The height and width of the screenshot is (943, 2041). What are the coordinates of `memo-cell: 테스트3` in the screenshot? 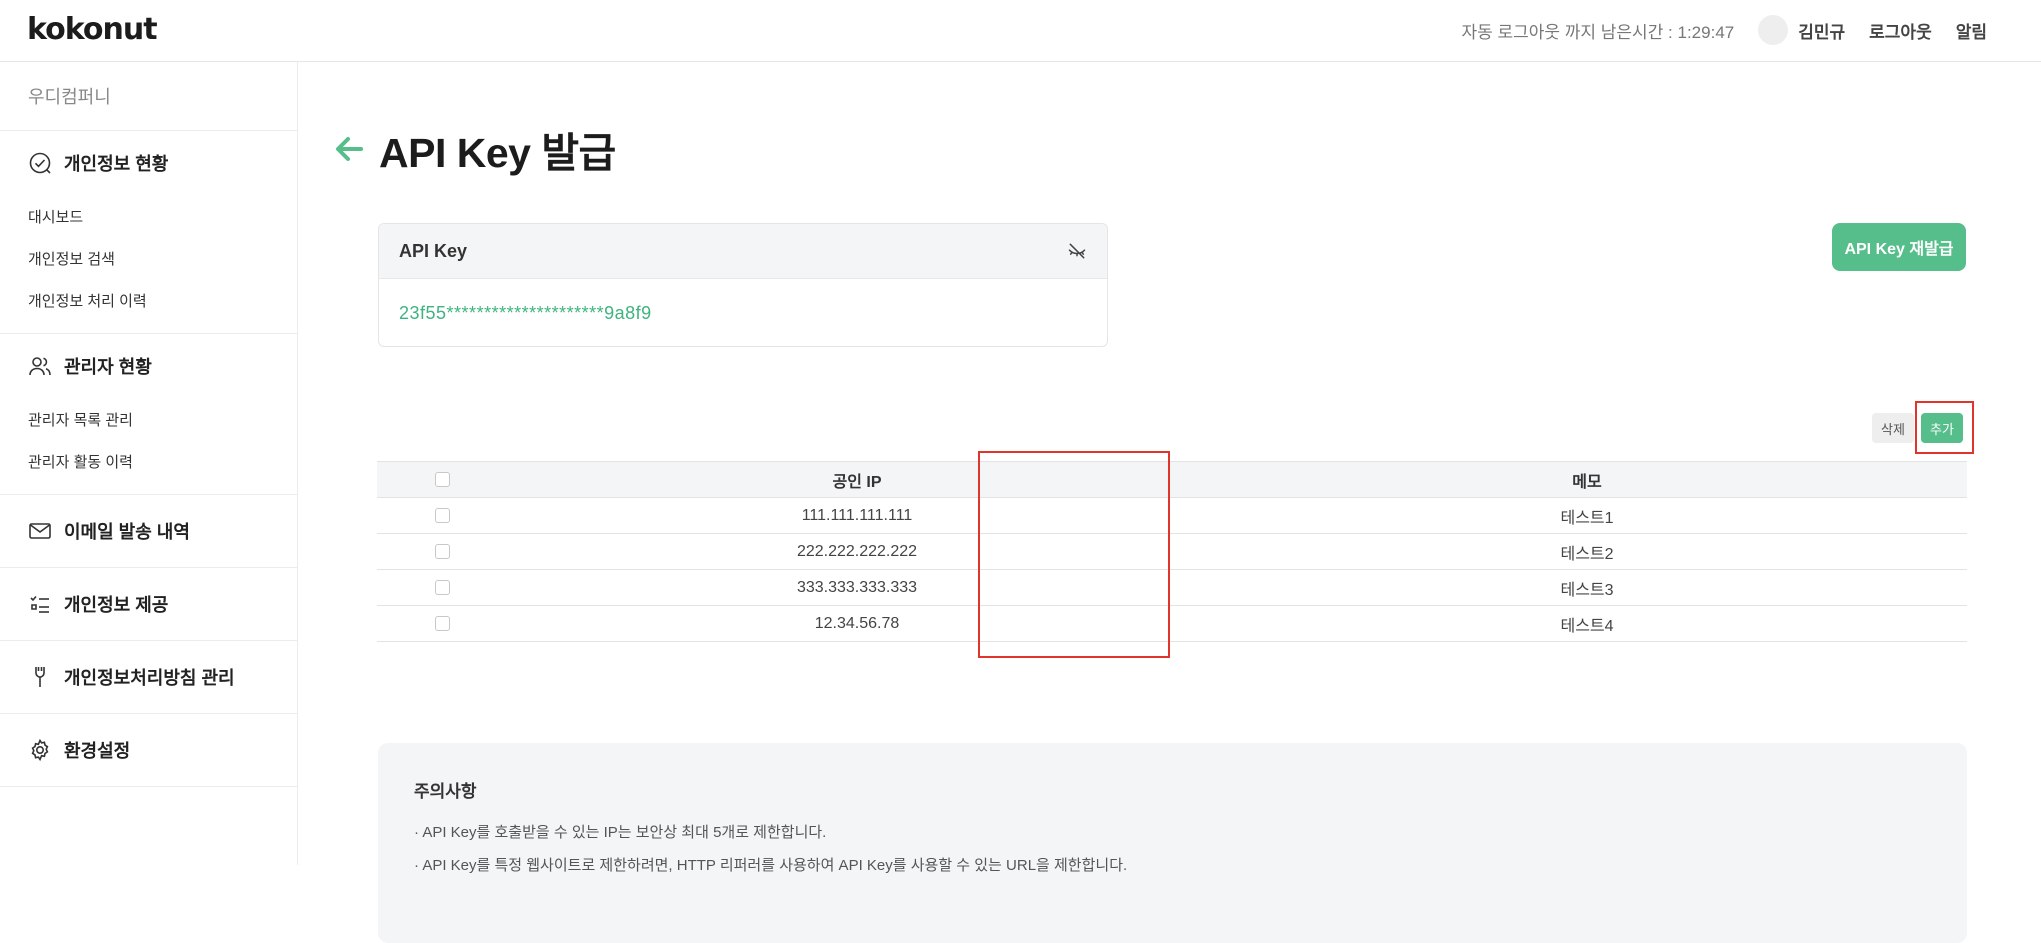 It's located at (1587, 588).